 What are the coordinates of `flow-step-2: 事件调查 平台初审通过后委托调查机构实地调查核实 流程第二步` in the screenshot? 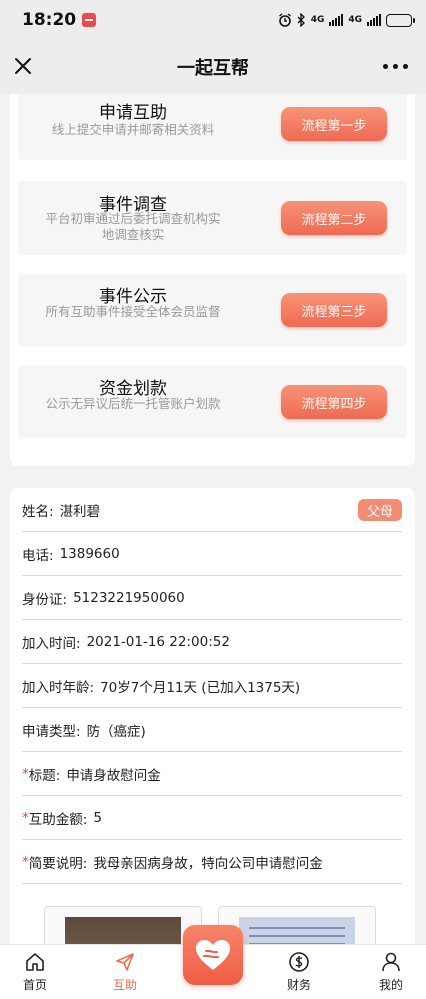 It's located at (212, 218).